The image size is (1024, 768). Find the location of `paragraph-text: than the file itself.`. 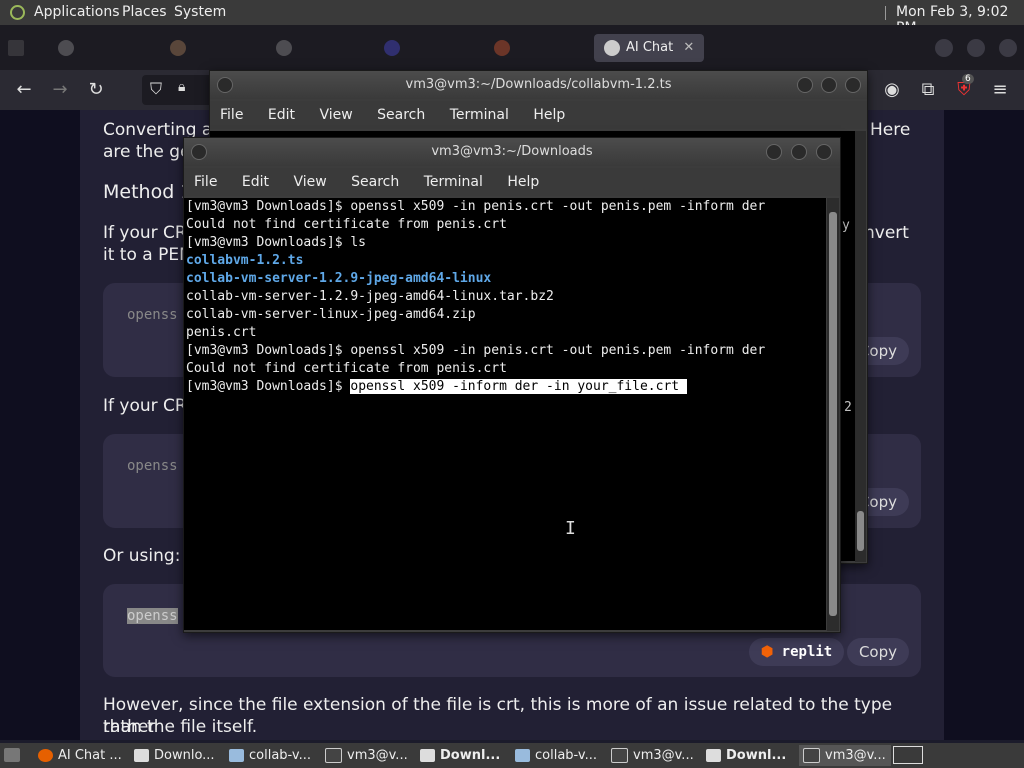

paragraph-text: than the file itself. is located at coordinates (180, 727).